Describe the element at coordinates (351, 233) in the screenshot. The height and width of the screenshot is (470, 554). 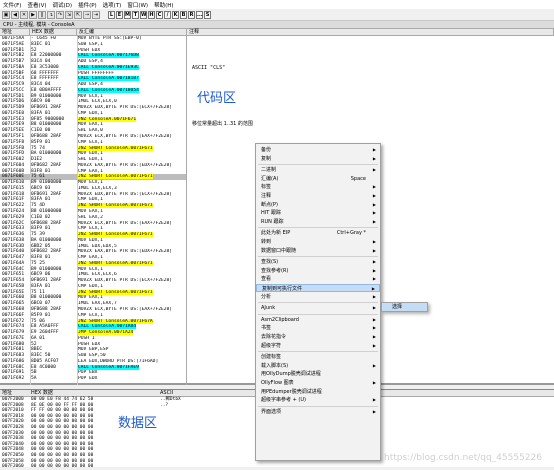
I see `shortcut-label: Ctrl+Gray *` at that location.